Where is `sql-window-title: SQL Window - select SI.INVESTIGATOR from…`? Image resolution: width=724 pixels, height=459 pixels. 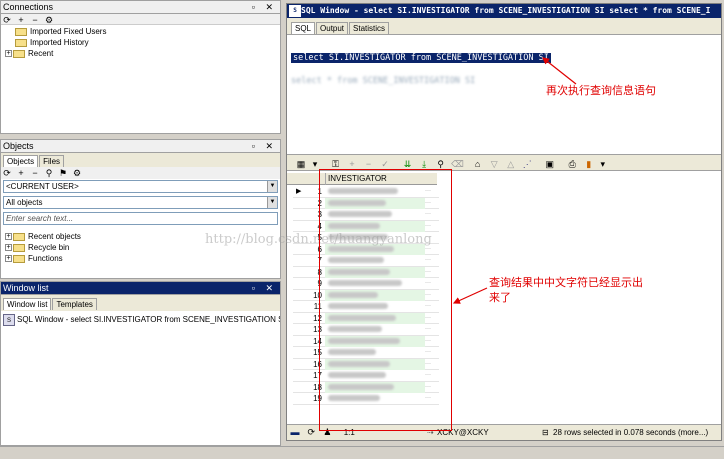 sql-window-title: SQL Window - select SI.INVESTIGATOR from… is located at coordinates (506, 10).